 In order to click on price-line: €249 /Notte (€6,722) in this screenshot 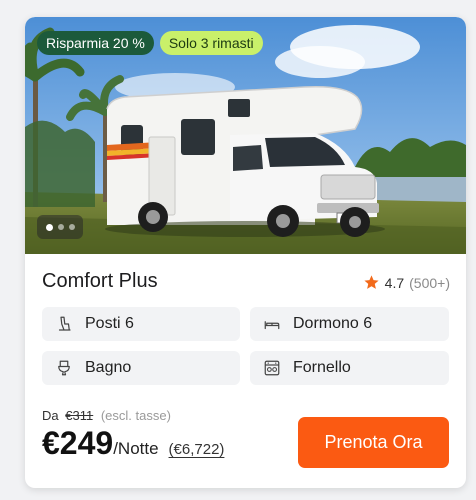, I will do `click(133, 443)`.